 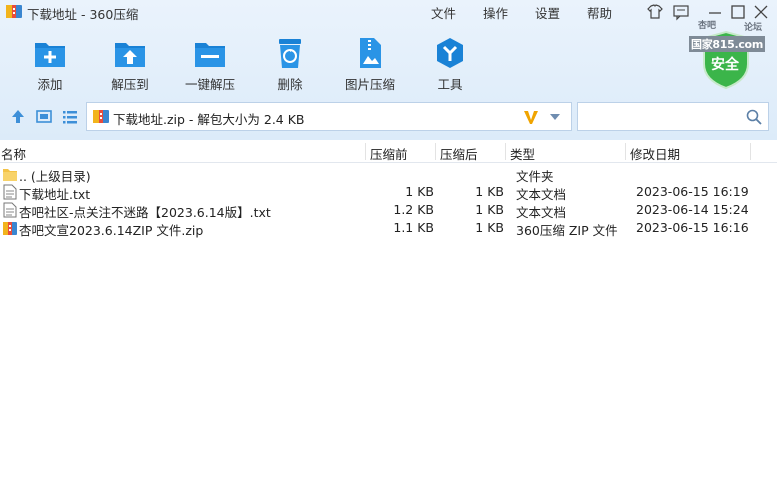 I want to click on file-list-header: 名称 压缩前 压缩后 类型 修改日期, so click(x=388, y=152).